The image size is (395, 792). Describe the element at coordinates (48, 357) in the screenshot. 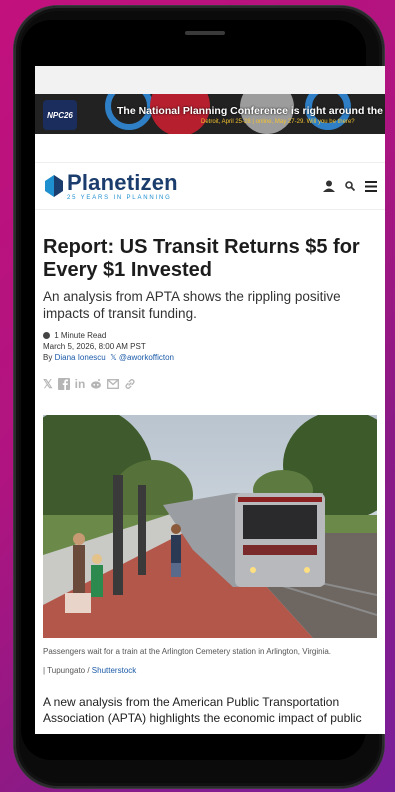

I see `byline-prefix: By` at that location.